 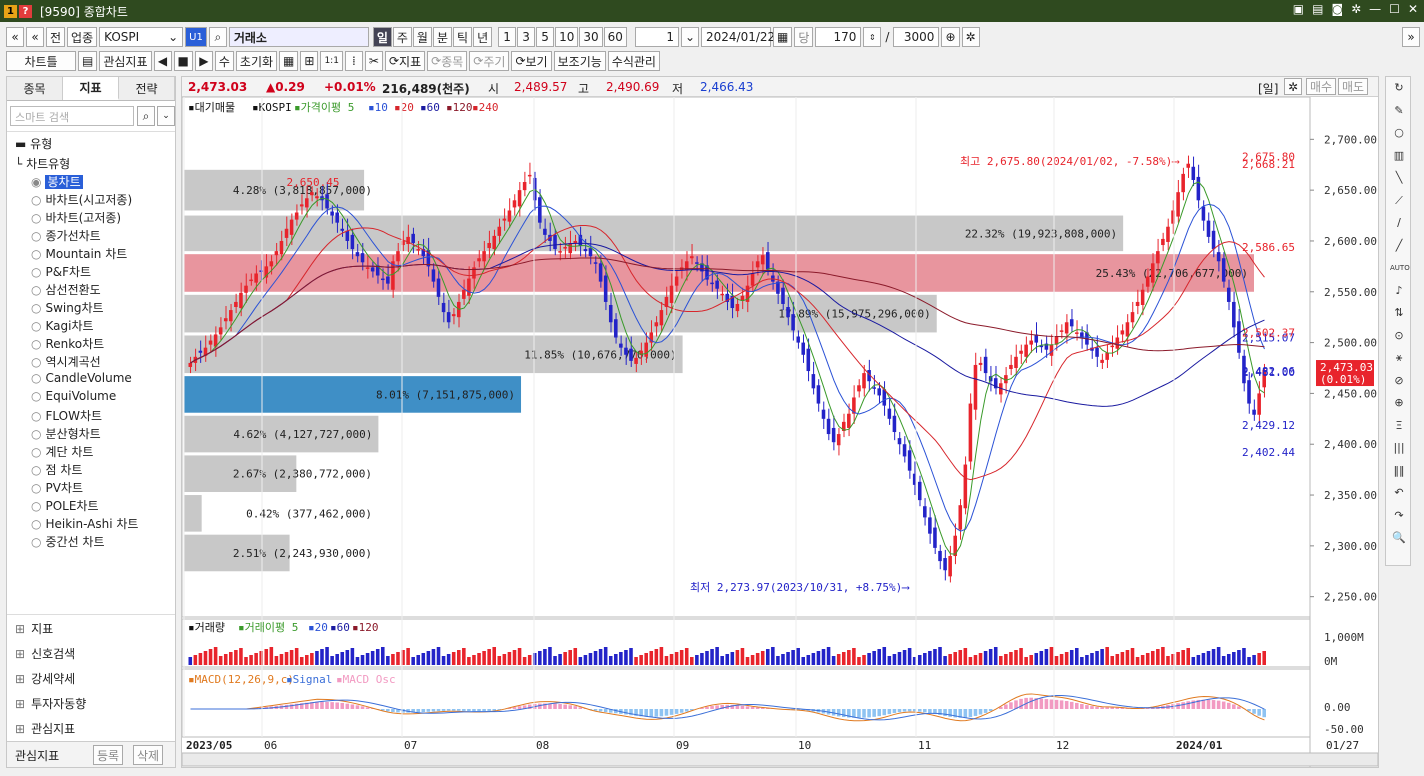 What do you see at coordinates (108, 755) in the screenshot?
I see `register-button: 등록` at bounding box center [108, 755].